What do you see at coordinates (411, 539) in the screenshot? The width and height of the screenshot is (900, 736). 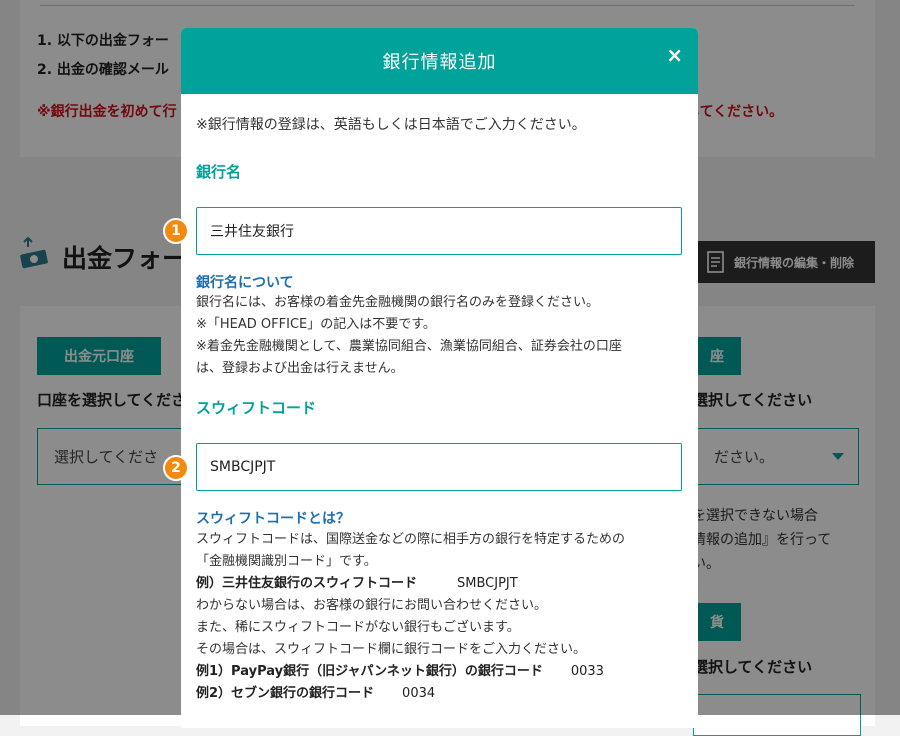 I see `swift-info-line-1: スウィフトコードは、国際送金などの際に相手方の銀行を特定するための` at bounding box center [411, 539].